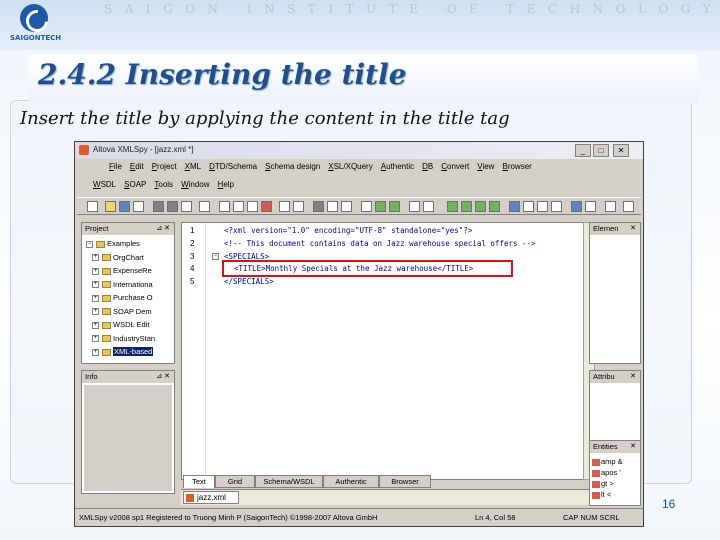 The width and height of the screenshot is (720, 540). I want to click on replace-icon, so click(346, 206).